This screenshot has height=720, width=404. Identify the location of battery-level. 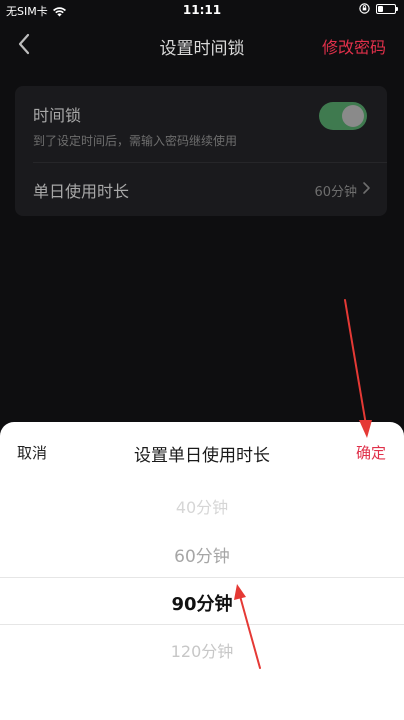
(380, 8).